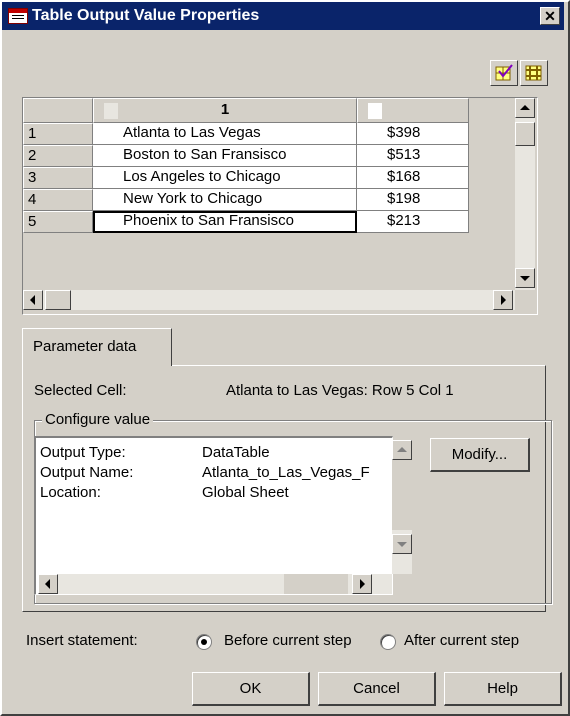  What do you see at coordinates (225, 200) in the screenshot?
I see `route-cell: New York to Chicago` at bounding box center [225, 200].